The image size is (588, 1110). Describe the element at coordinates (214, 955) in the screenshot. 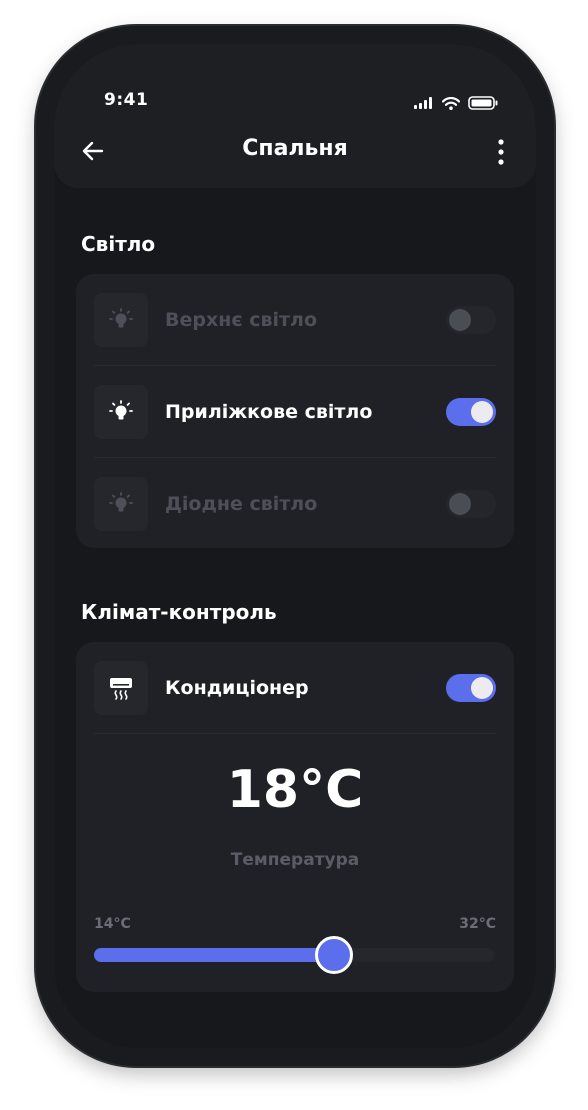

I see `slider-fill` at that location.